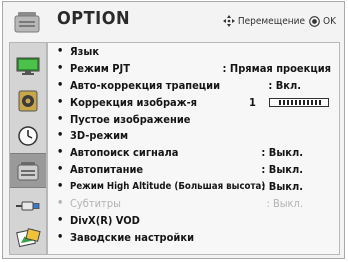 The image size is (348, 262). What do you see at coordinates (193, 221) in the screenshot?
I see `menu-item-divx-vod: • DivX(R) VOD` at bounding box center [193, 221].